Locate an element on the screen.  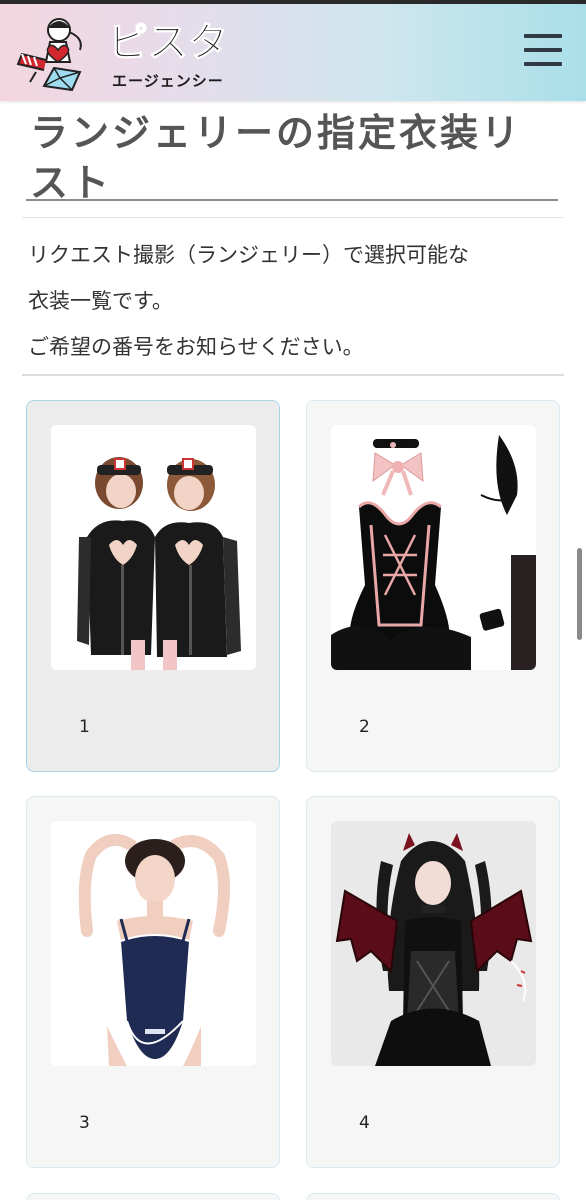
costume-card-3: 3 is located at coordinates (153, 982).